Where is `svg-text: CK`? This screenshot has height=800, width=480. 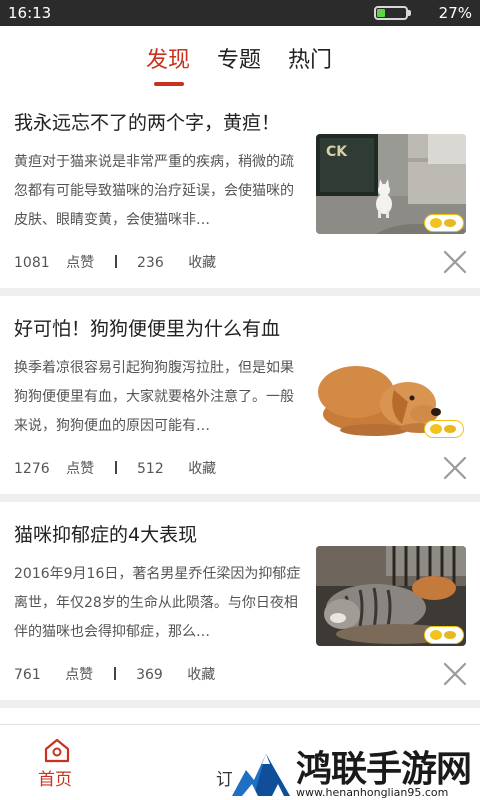 svg-text: CK is located at coordinates (337, 152).